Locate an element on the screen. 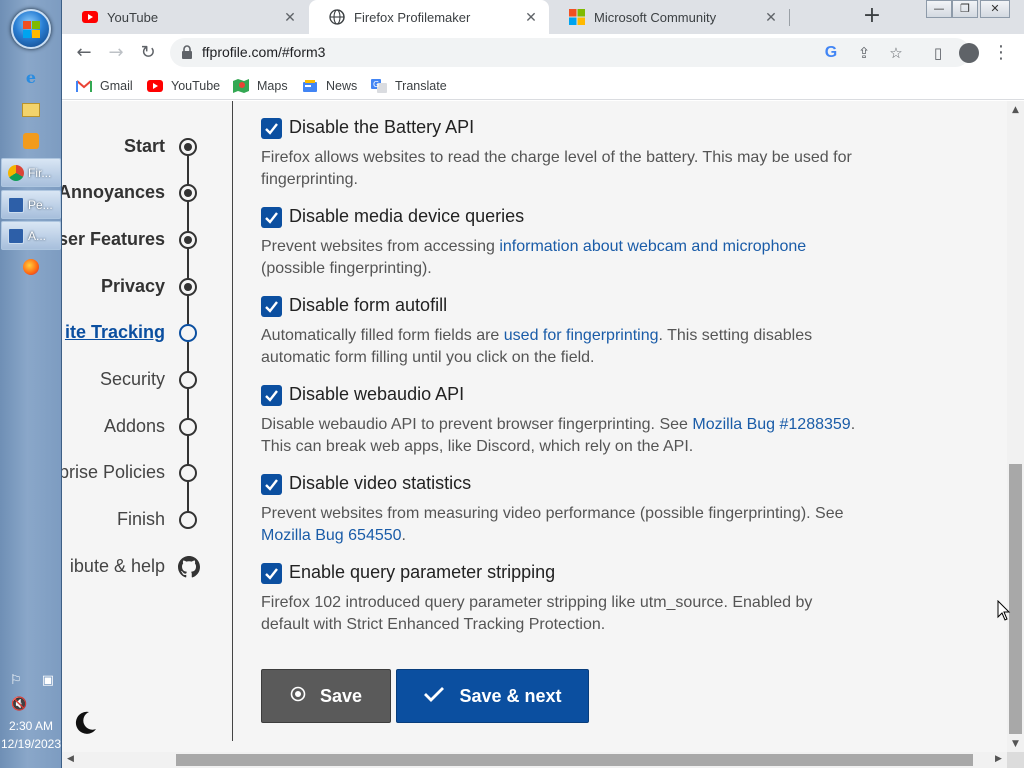  network-icon: ▣ is located at coordinates (48, 682).